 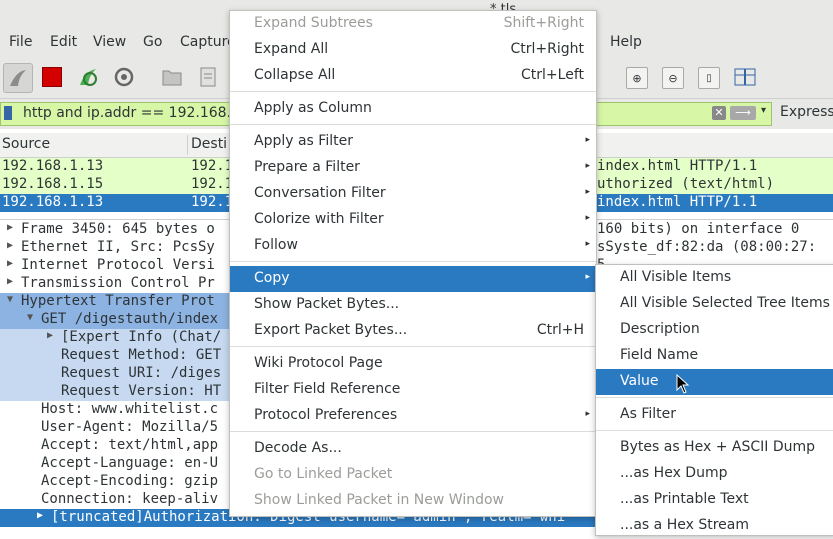 I want to click on submenu-item-as-filter: As Filter, so click(x=714, y=415).